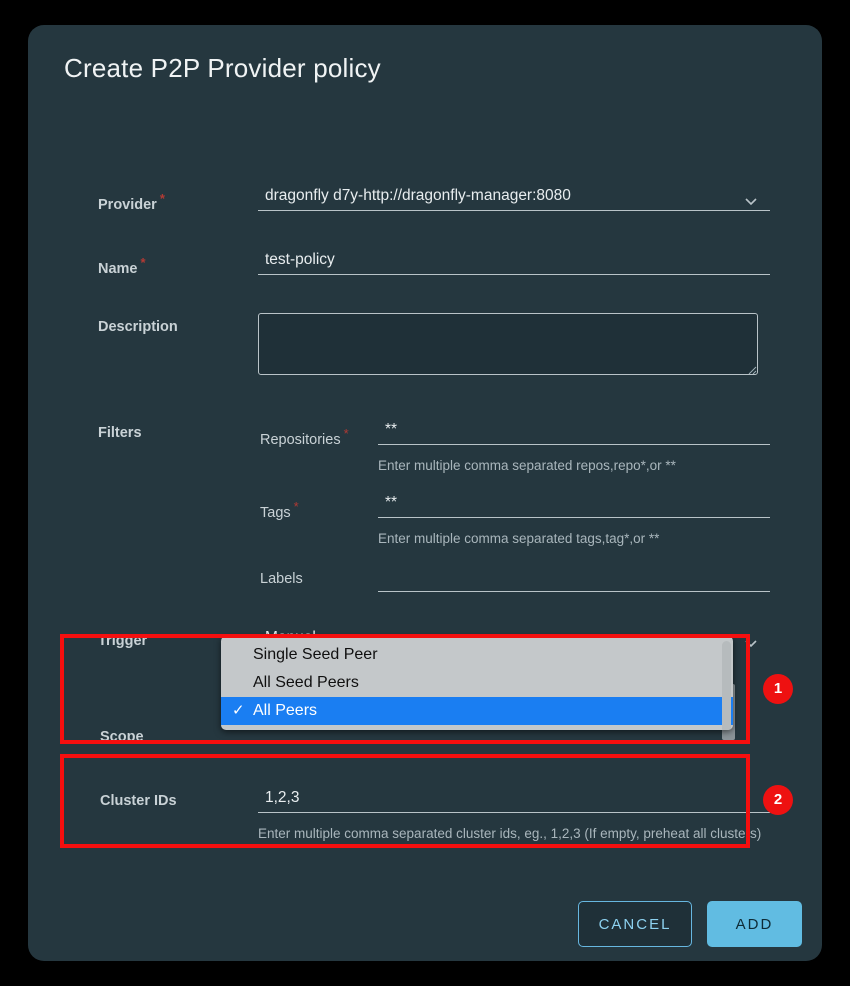 Image resolution: width=850 pixels, height=986 pixels. I want to click on trigger-label: Trigger, so click(122, 641).